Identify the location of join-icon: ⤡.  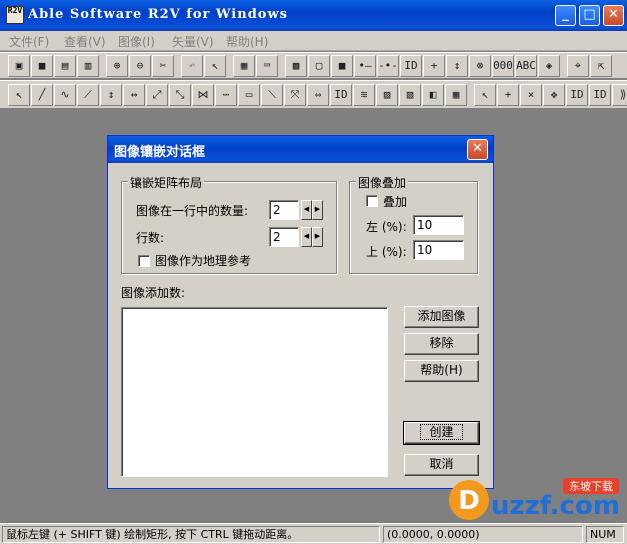
(180, 94).